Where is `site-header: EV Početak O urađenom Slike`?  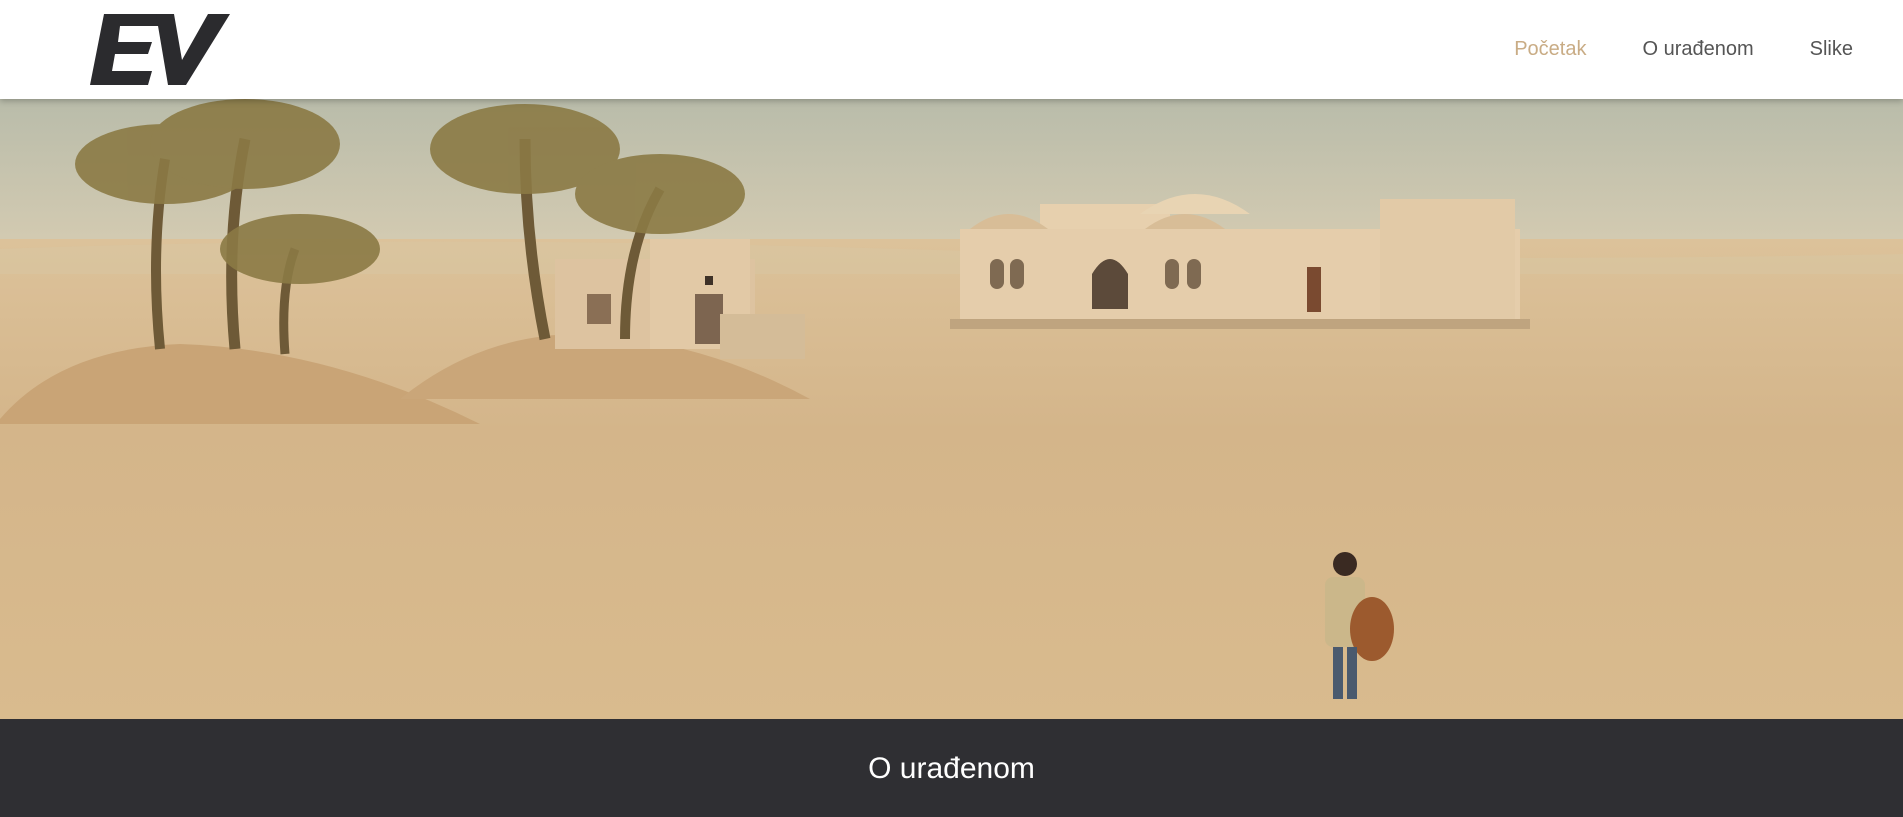
site-header: EV Početak O urađenom Slike is located at coordinates (951, 49).